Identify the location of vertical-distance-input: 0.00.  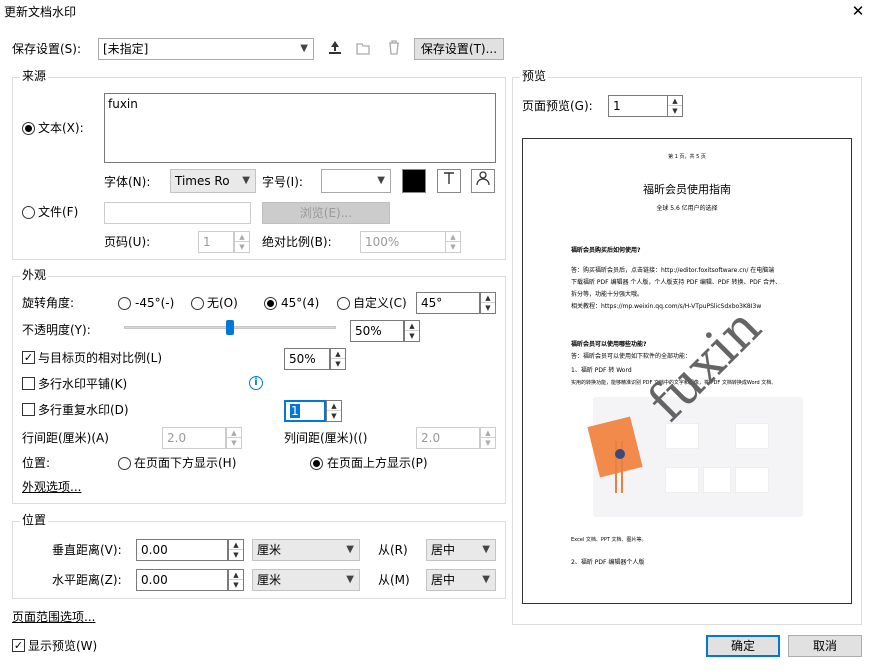
(182, 550).